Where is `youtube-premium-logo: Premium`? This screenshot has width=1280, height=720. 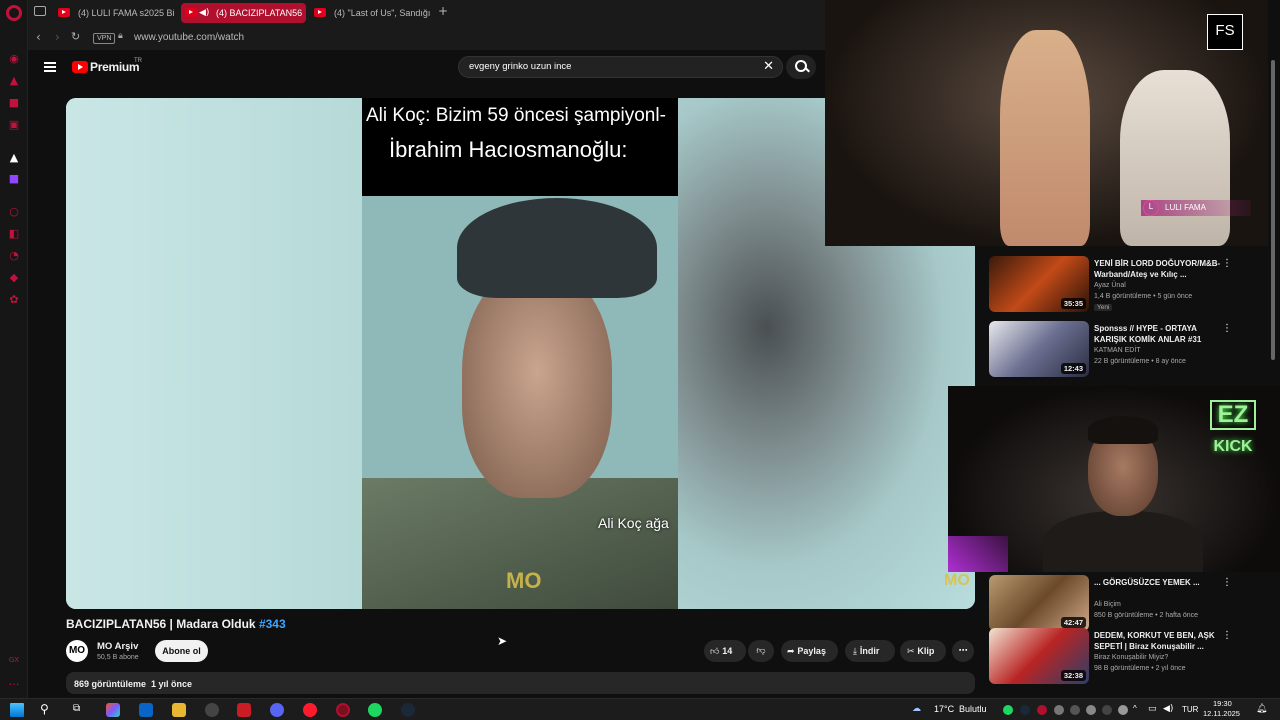 youtube-premium-logo: Premium is located at coordinates (115, 67).